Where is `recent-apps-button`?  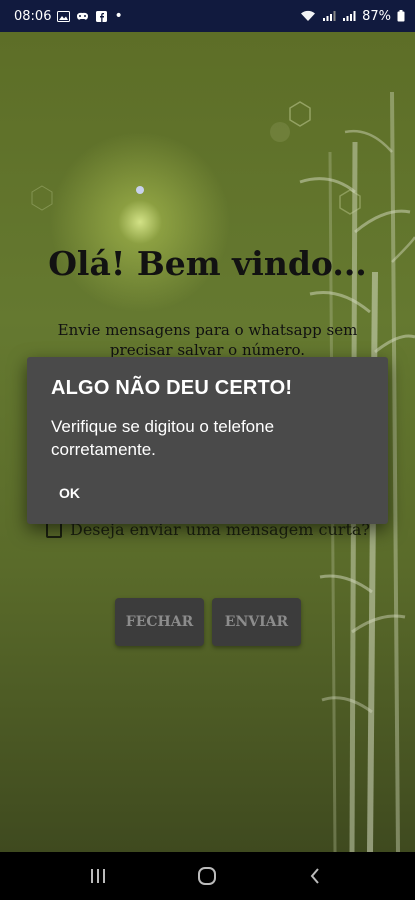 recent-apps-button is located at coordinates (98, 876).